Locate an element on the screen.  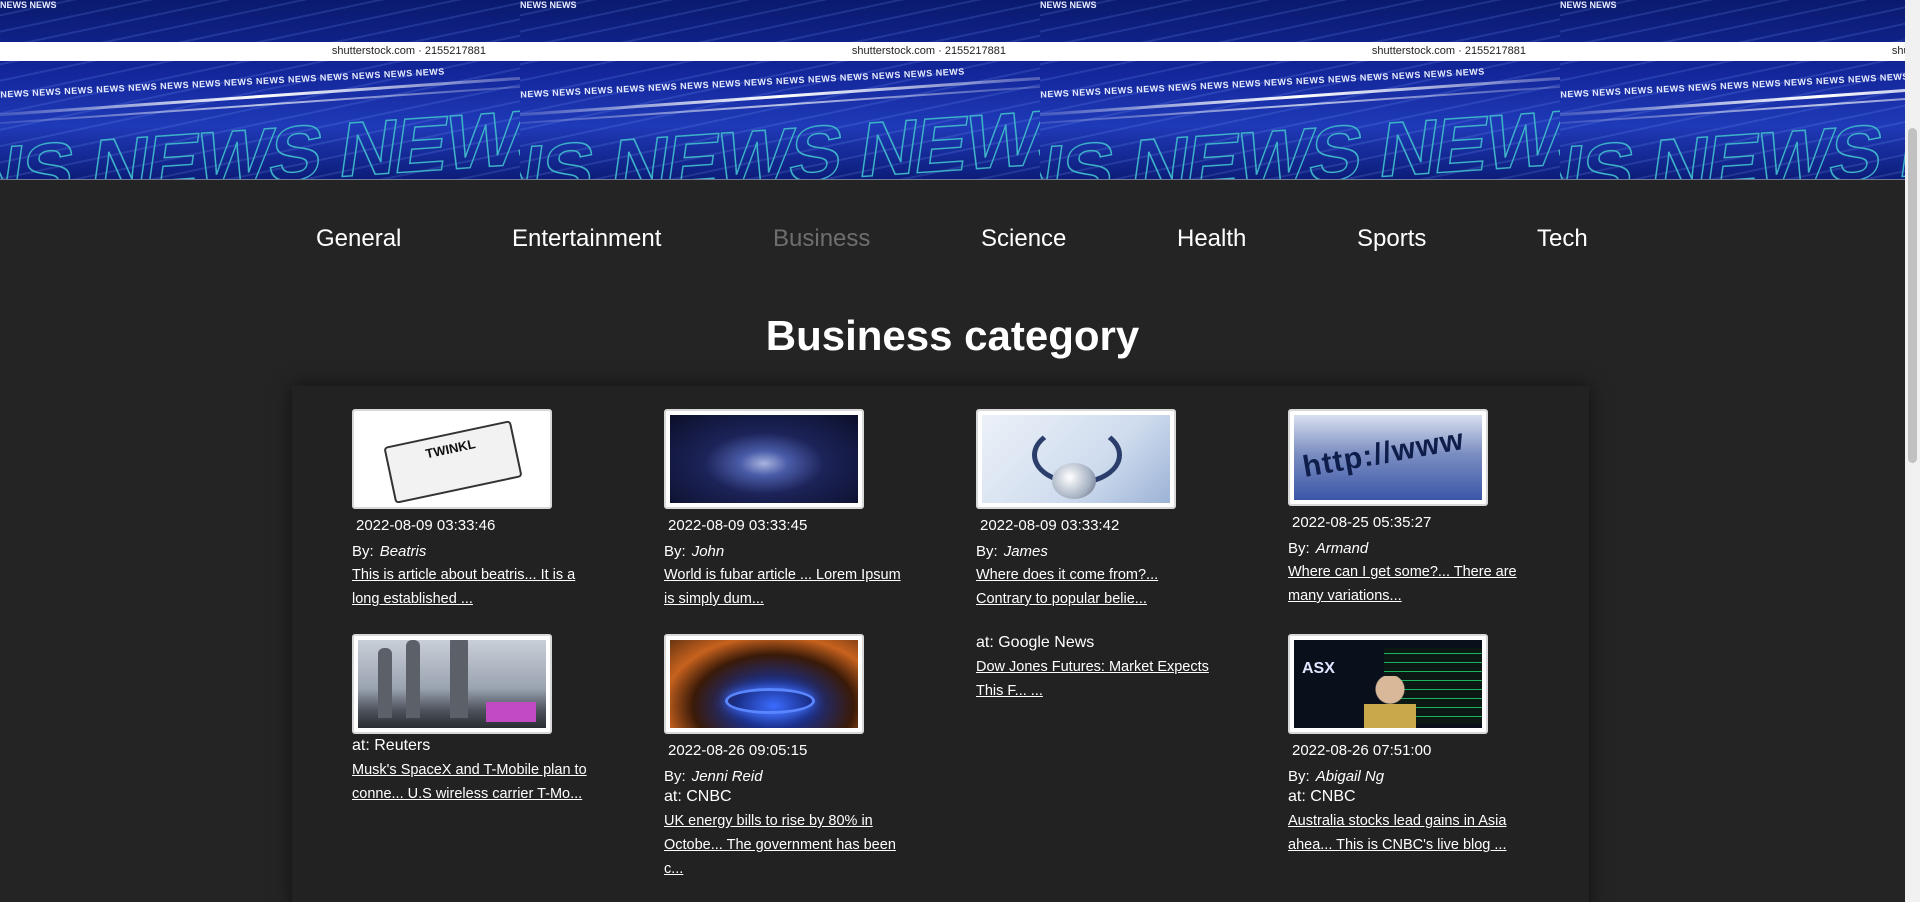
http-image: http://www is located at coordinates (1388, 457).